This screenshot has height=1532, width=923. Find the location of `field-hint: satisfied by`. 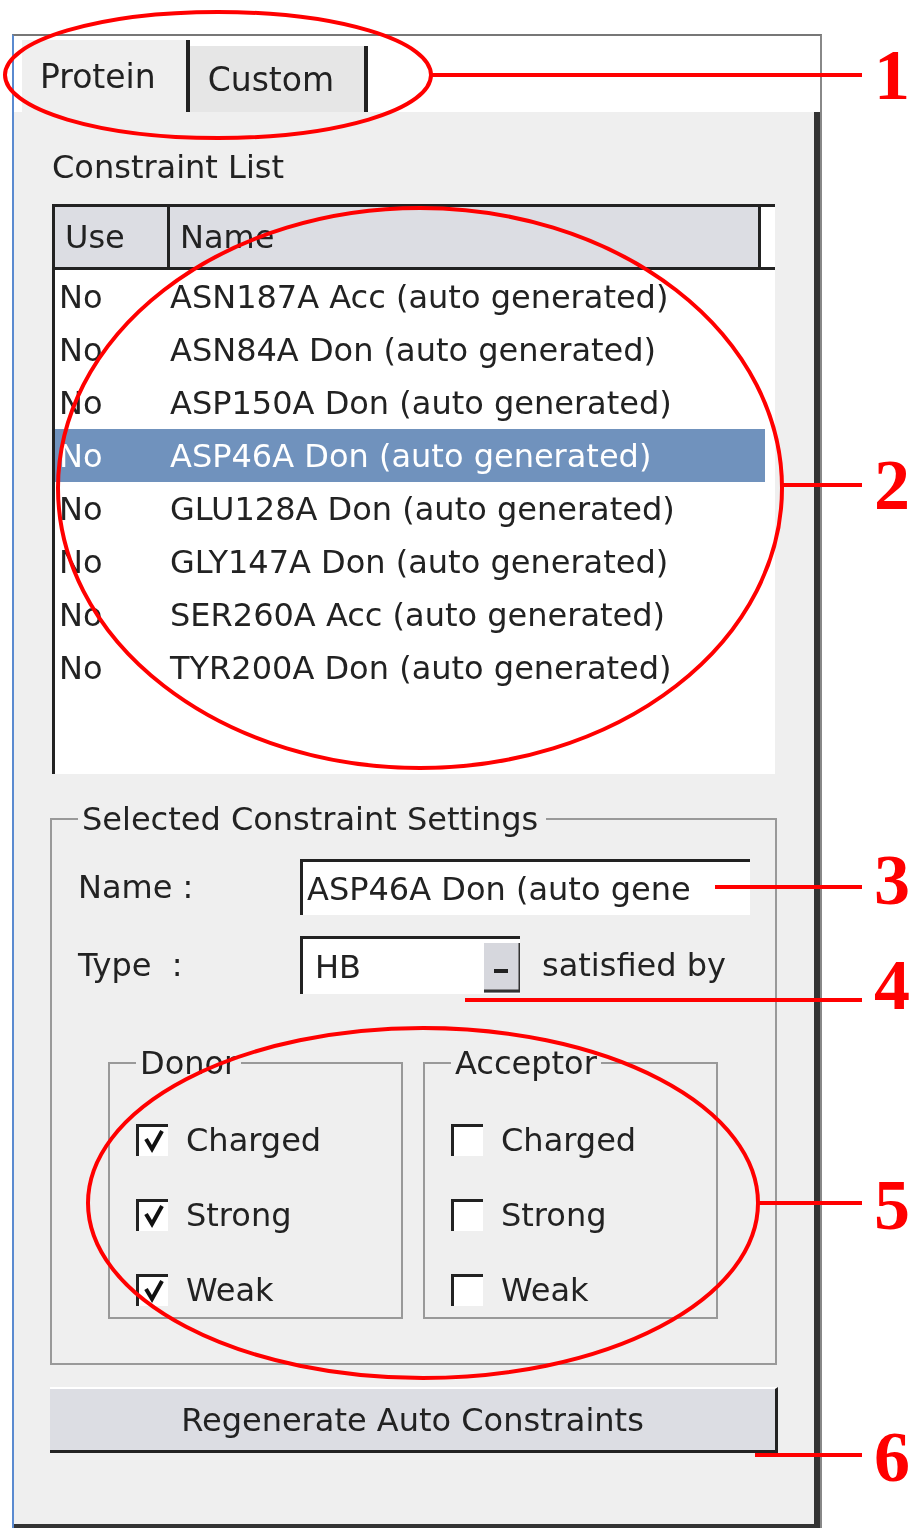

field-hint: satisfied by is located at coordinates (634, 965).